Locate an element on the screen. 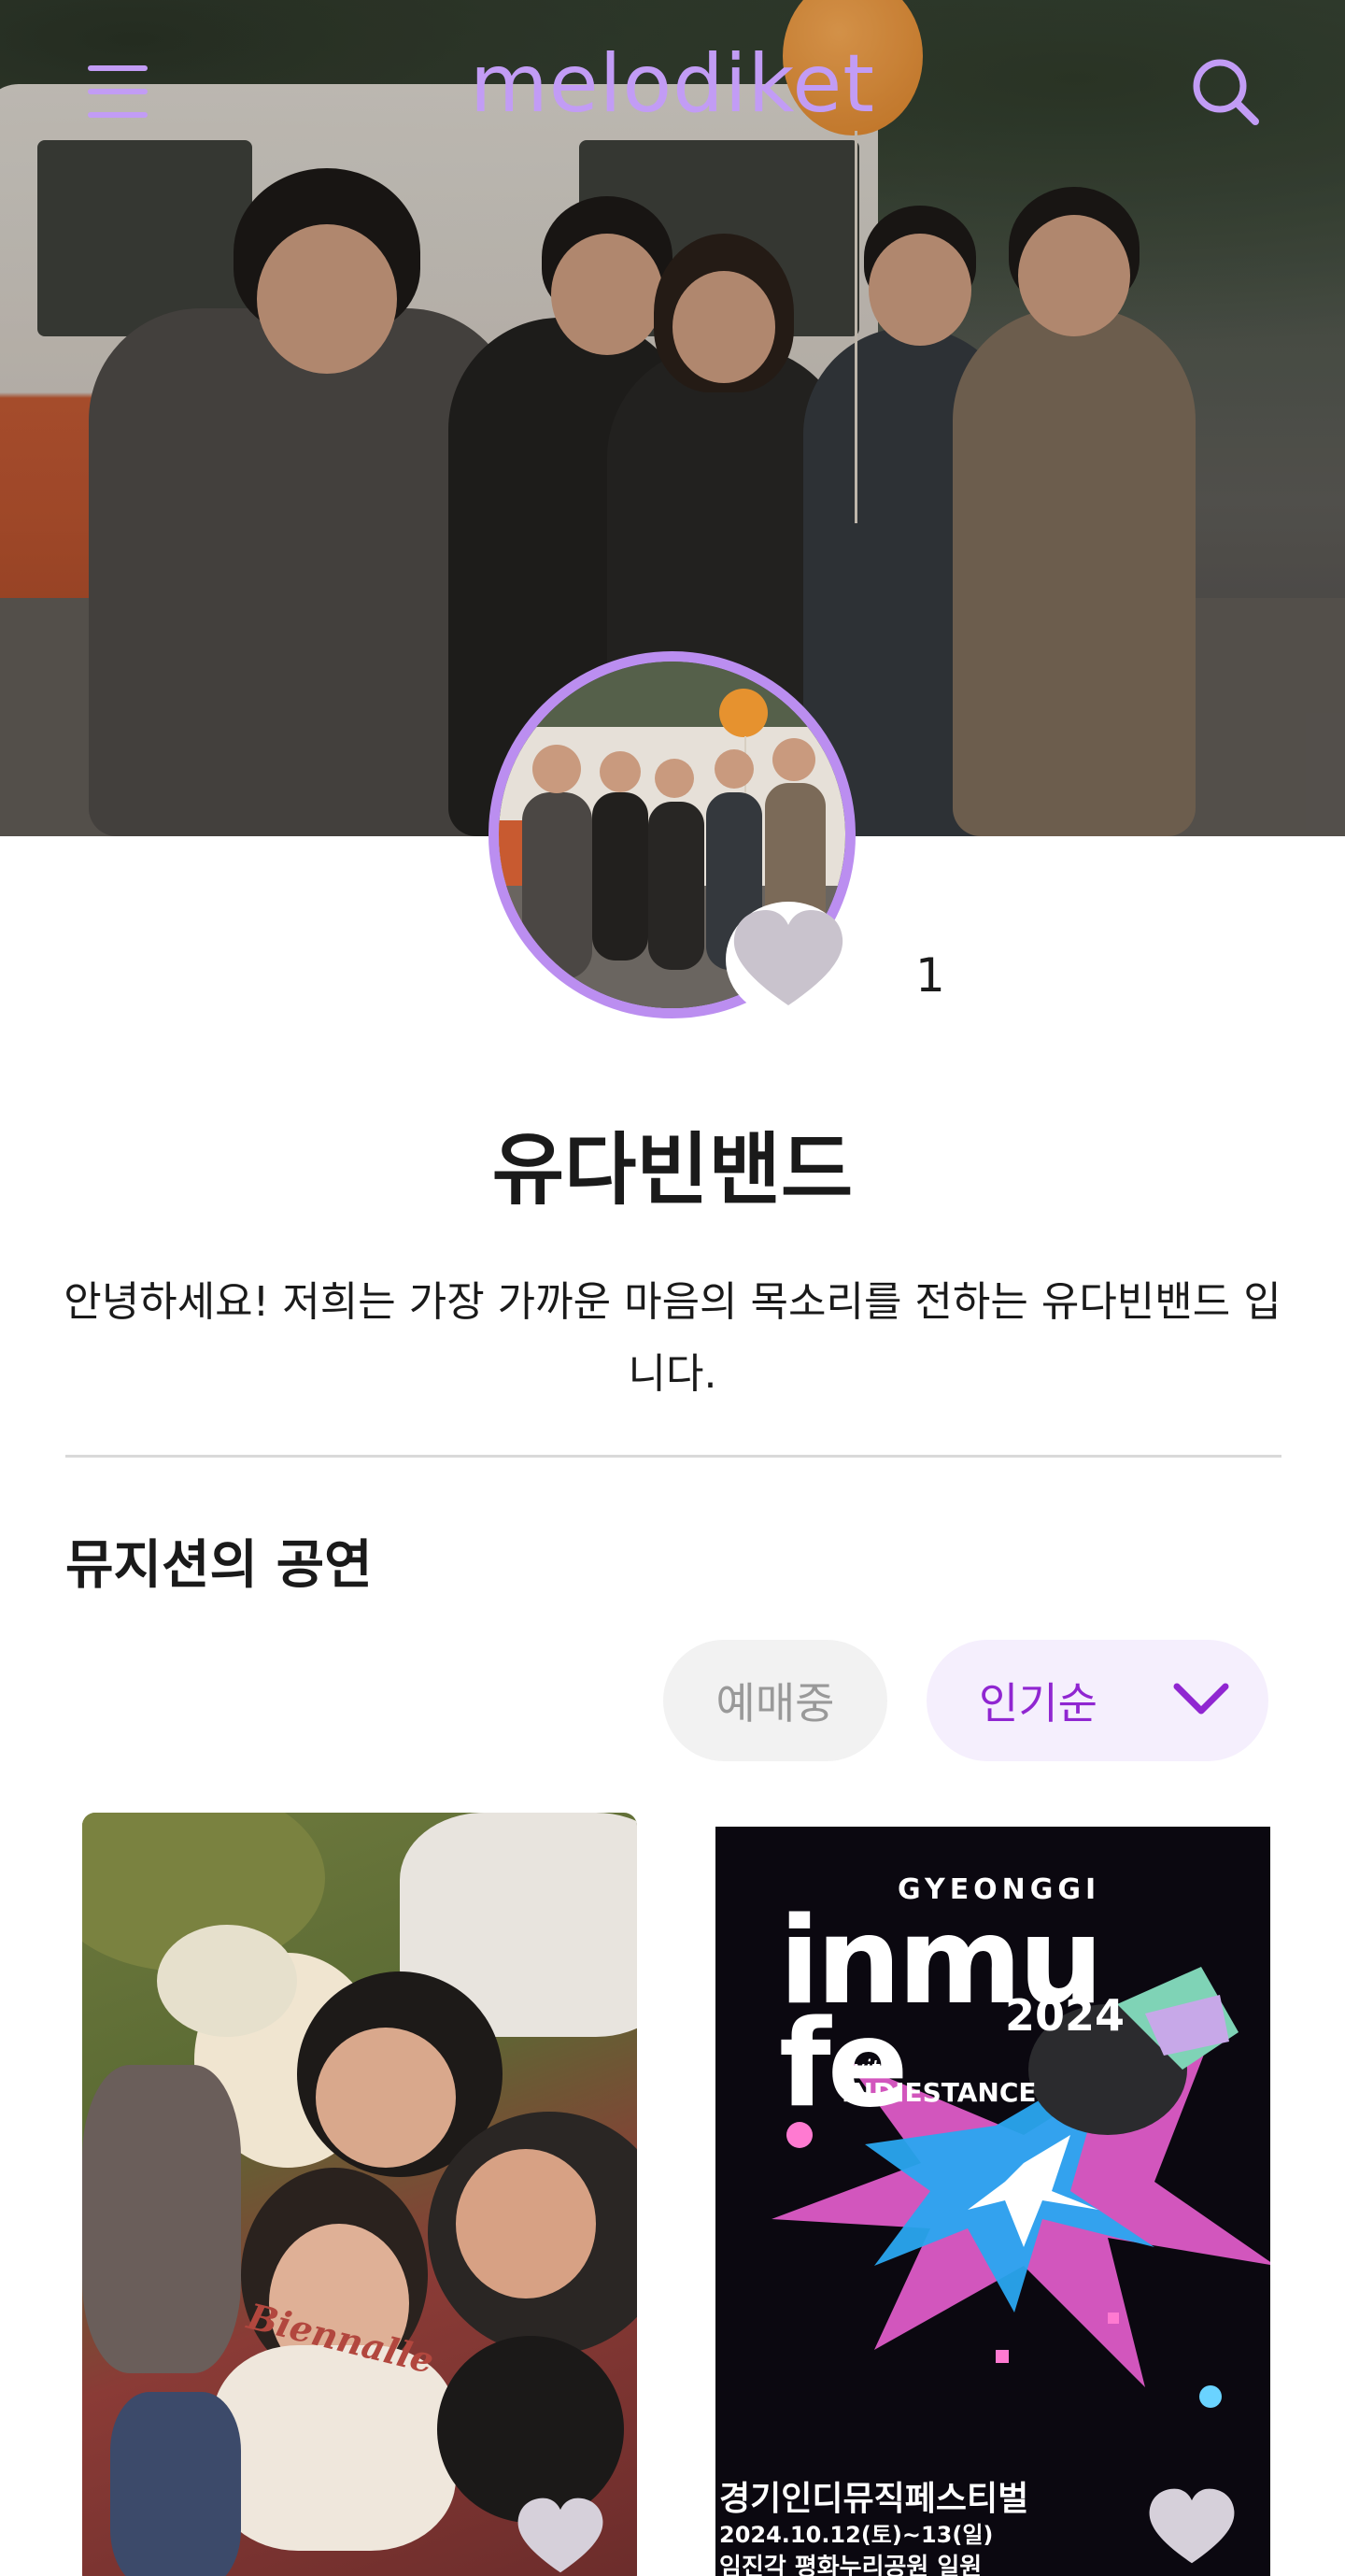 This screenshot has height=2576, width=1345. like-count: 1 is located at coordinates (930, 975).